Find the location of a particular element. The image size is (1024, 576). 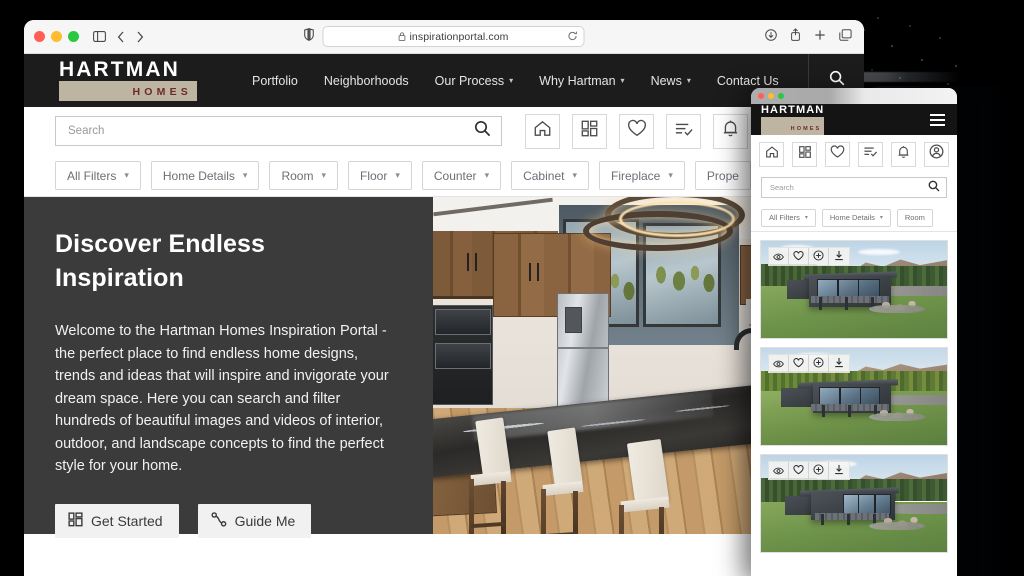

eye-view-icon is located at coordinates (778, 257).